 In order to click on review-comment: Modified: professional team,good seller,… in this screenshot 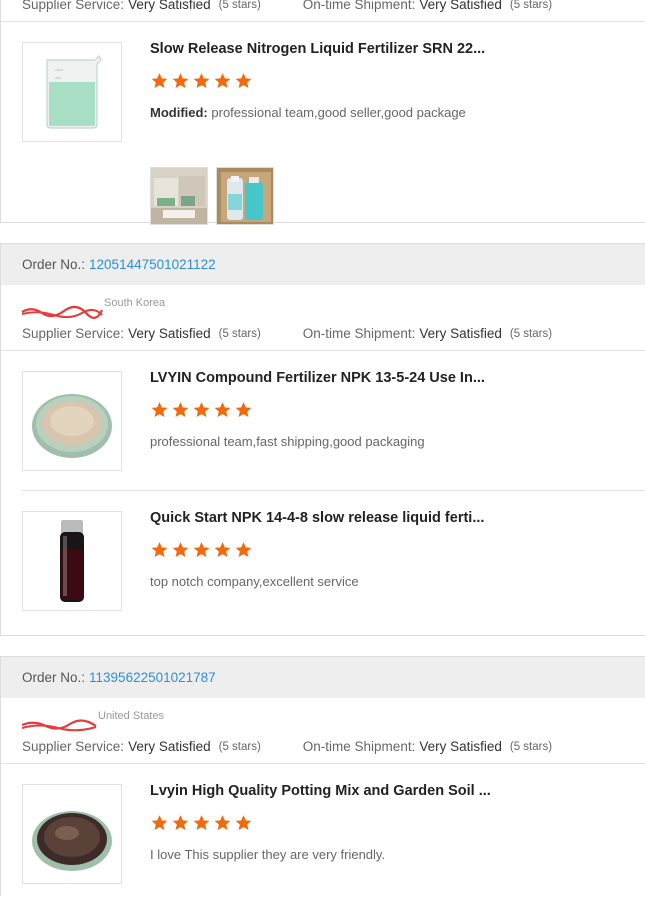, I will do `click(308, 112)`.